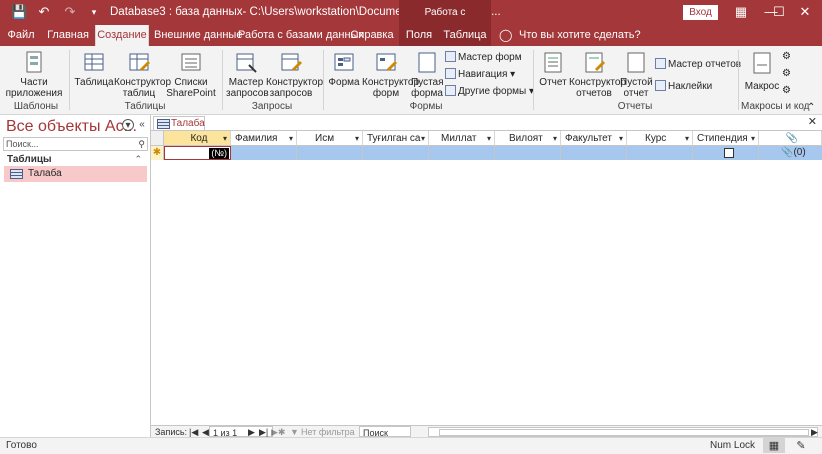 This screenshot has width=822, height=454. What do you see at coordinates (729, 153) in the screenshot?
I see `stipendiya-checkbox` at bounding box center [729, 153].